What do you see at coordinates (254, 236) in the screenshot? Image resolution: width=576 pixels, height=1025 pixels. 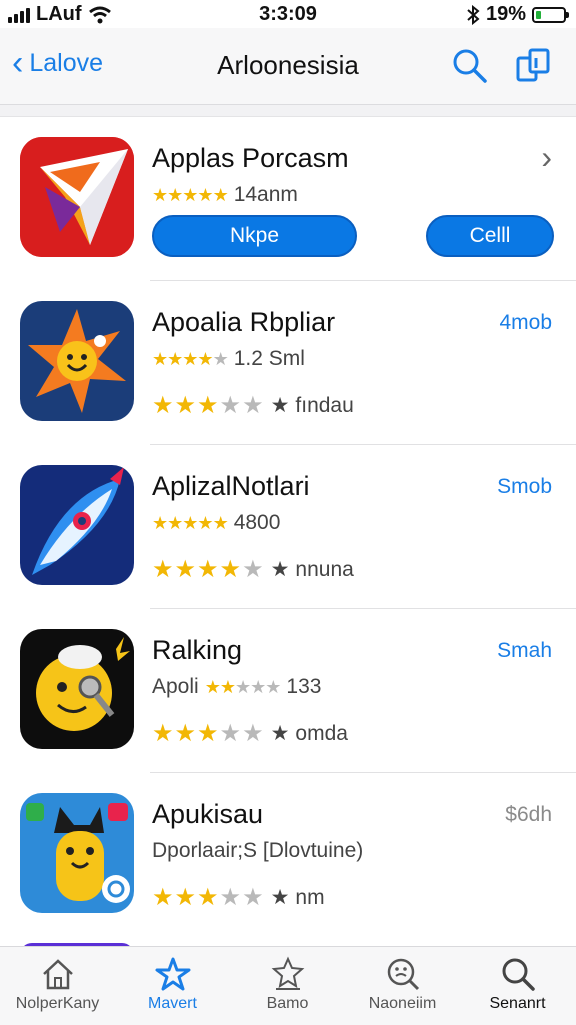 I see `get-button: Nkpe` at bounding box center [254, 236].